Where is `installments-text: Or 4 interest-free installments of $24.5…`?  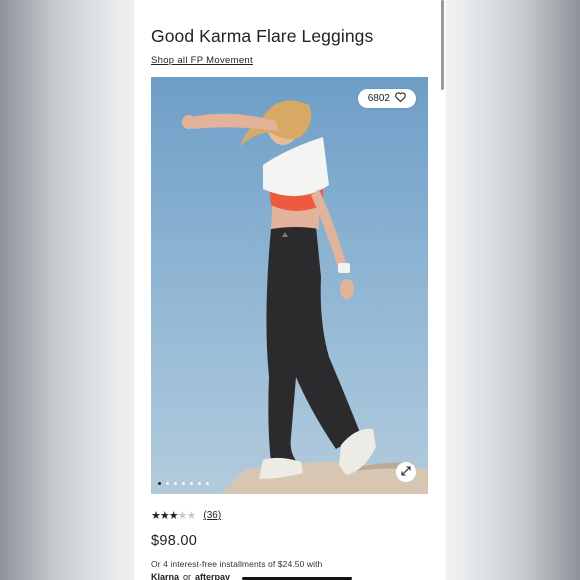
installments-text: Or 4 interest-free installments of $24.5… is located at coordinates (237, 564).